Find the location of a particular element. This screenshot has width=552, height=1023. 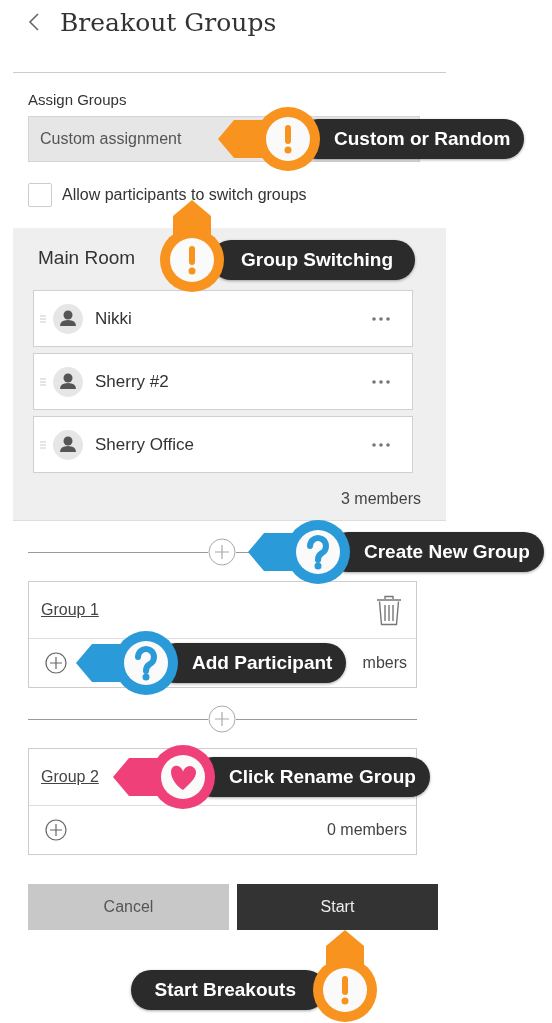

member-count: mbers is located at coordinates (384, 663).